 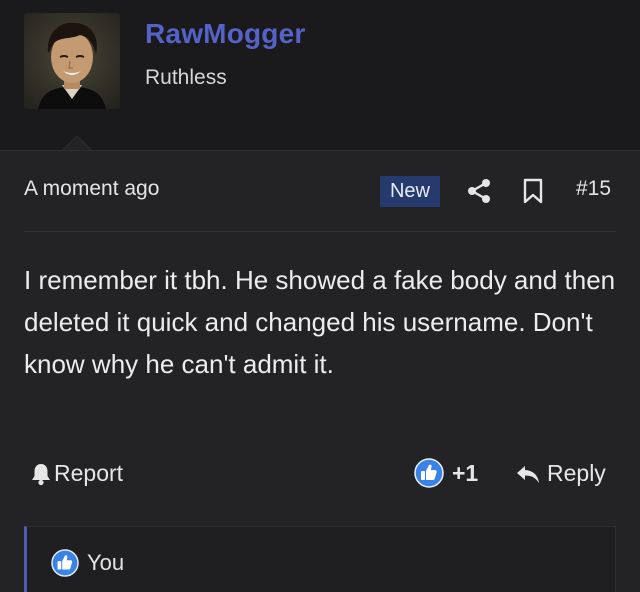 I want to click on bookmark-icon, so click(x=533, y=191).